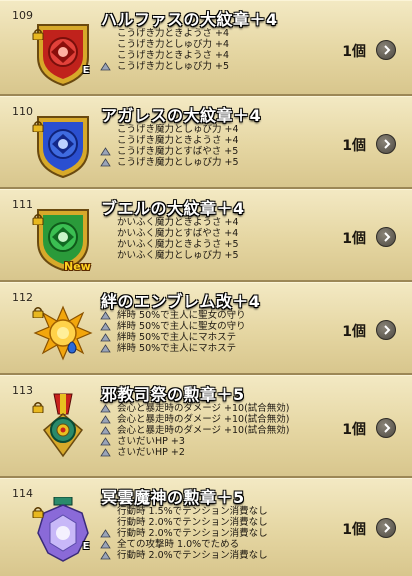  What do you see at coordinates (22, 390) in the screenshot?
I see `item-number: 113` at bounding box center [22, 390].